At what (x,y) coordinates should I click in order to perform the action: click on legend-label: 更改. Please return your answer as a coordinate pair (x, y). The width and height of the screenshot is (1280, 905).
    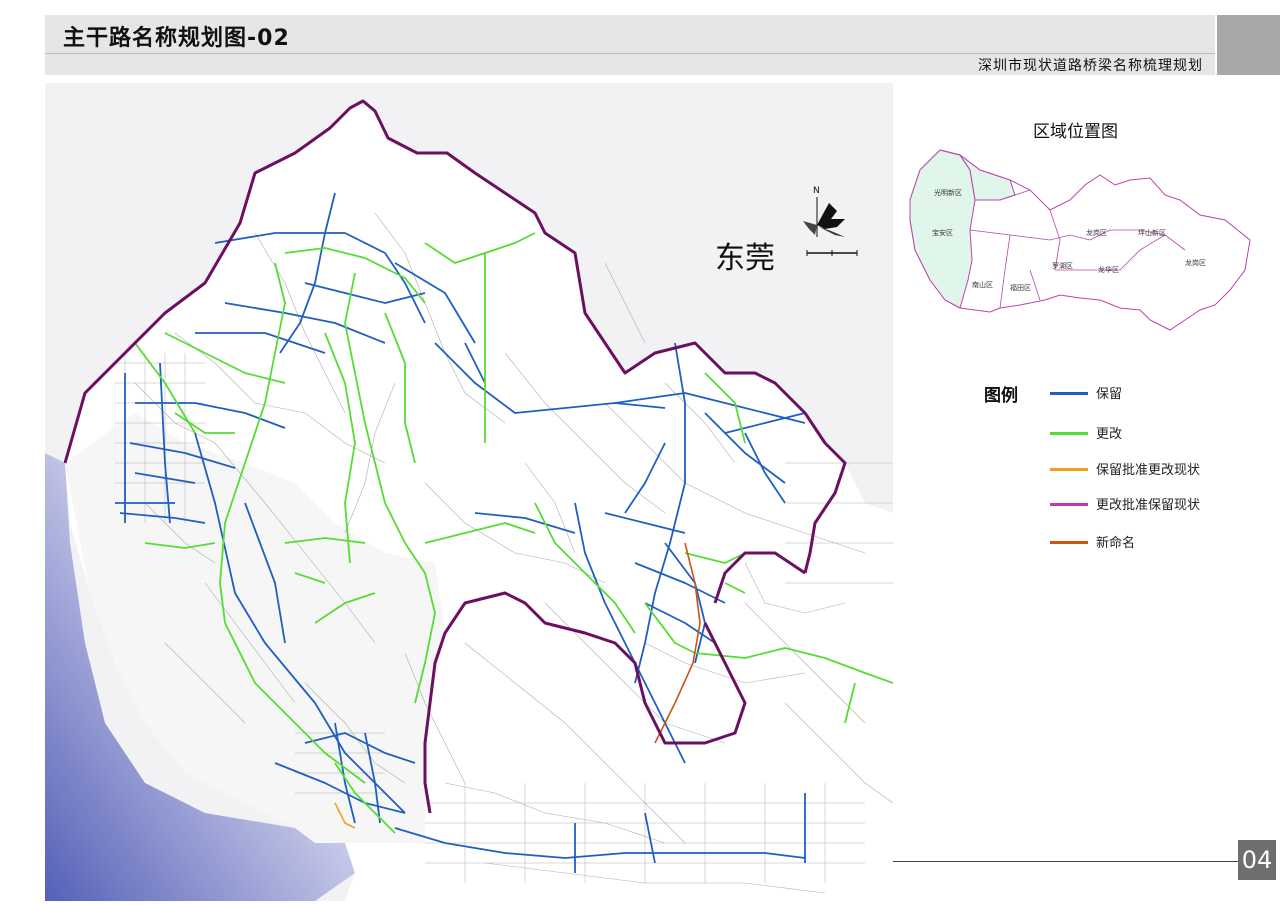
    Looking at the image, I should click on (1109, 434).